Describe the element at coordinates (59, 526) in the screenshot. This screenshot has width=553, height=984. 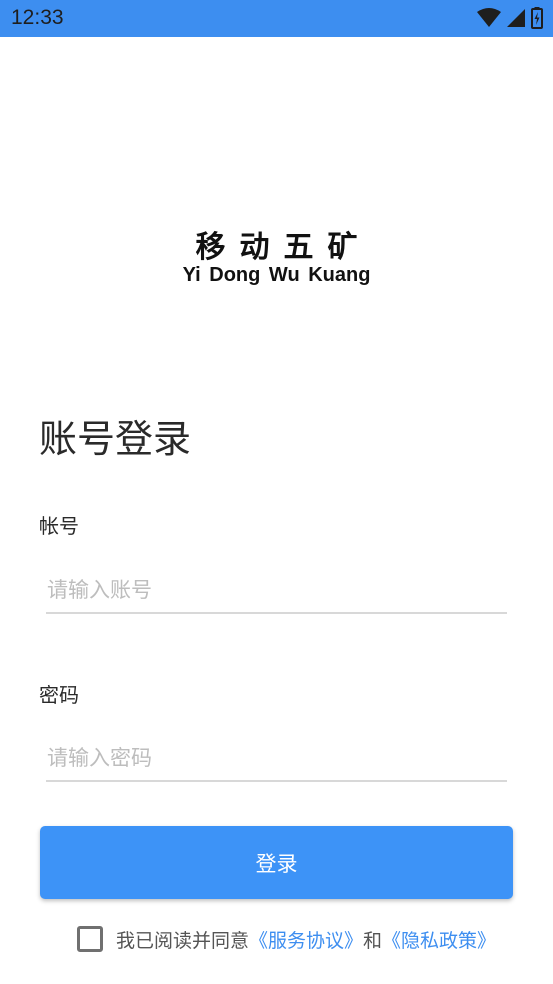
I see `account-label: 帐号` at that location.